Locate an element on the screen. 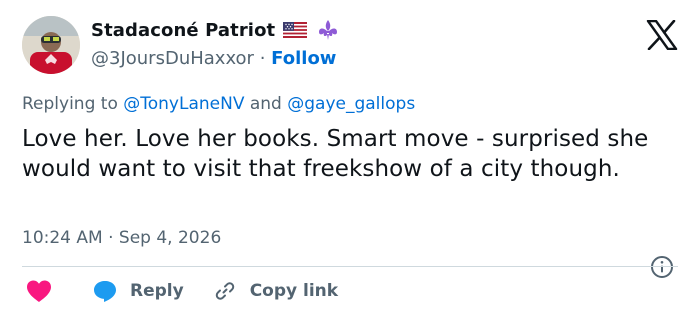 This screenshot has width=700, height=318. author-handle-row: @3JoursDuHaxxor · Follow is located at coordinates (213, 58).